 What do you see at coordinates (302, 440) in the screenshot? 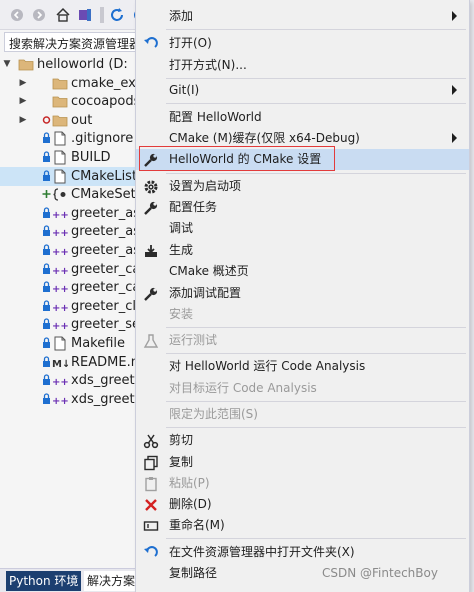
I see `menu-item-cut: 剪切` at bounding box center [302, 440].